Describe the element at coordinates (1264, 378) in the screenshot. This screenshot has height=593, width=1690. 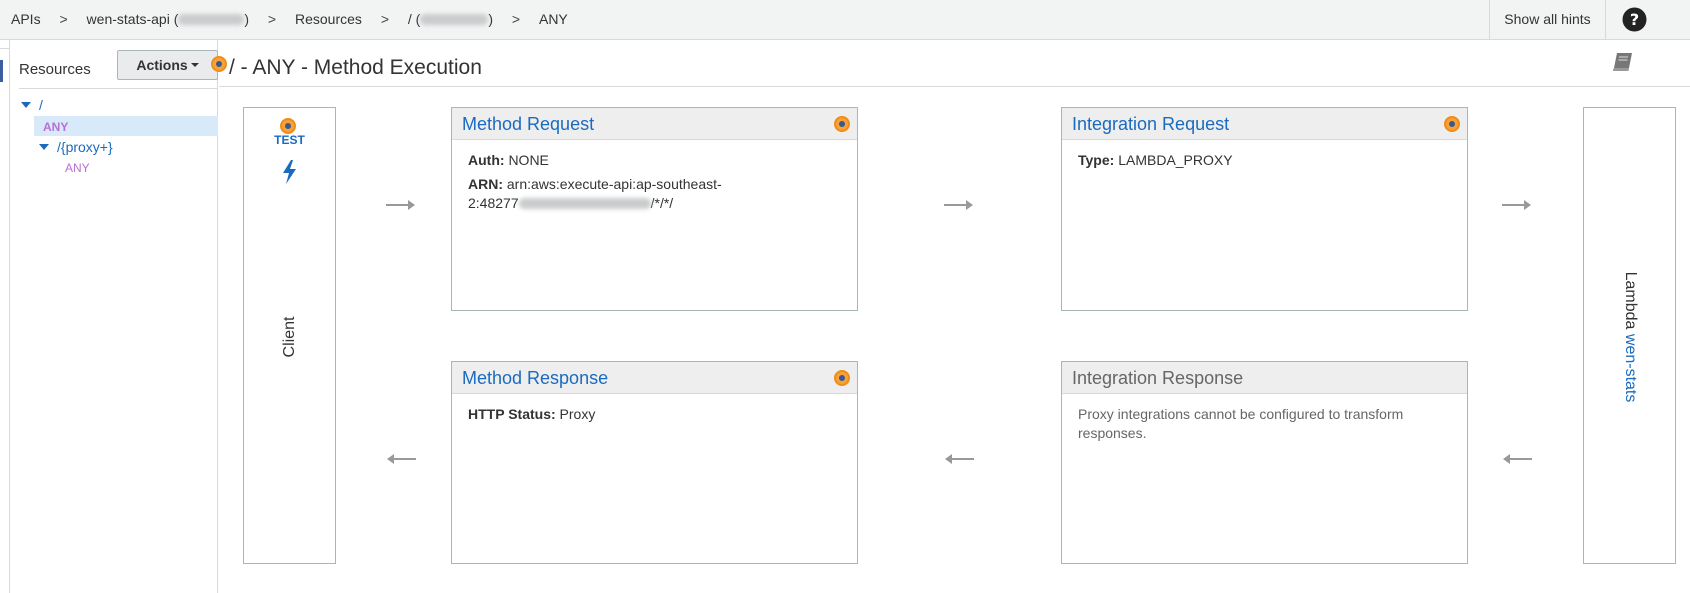
I see `integration-response-header: Integration Response` at that location.